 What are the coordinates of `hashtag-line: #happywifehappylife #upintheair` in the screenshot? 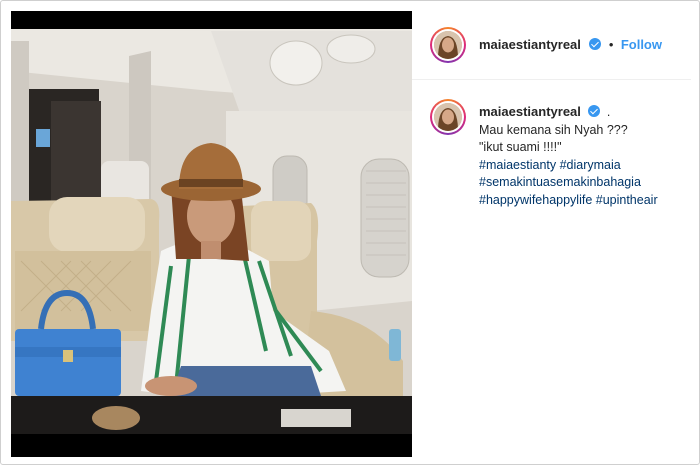 It's located at (584, 201).